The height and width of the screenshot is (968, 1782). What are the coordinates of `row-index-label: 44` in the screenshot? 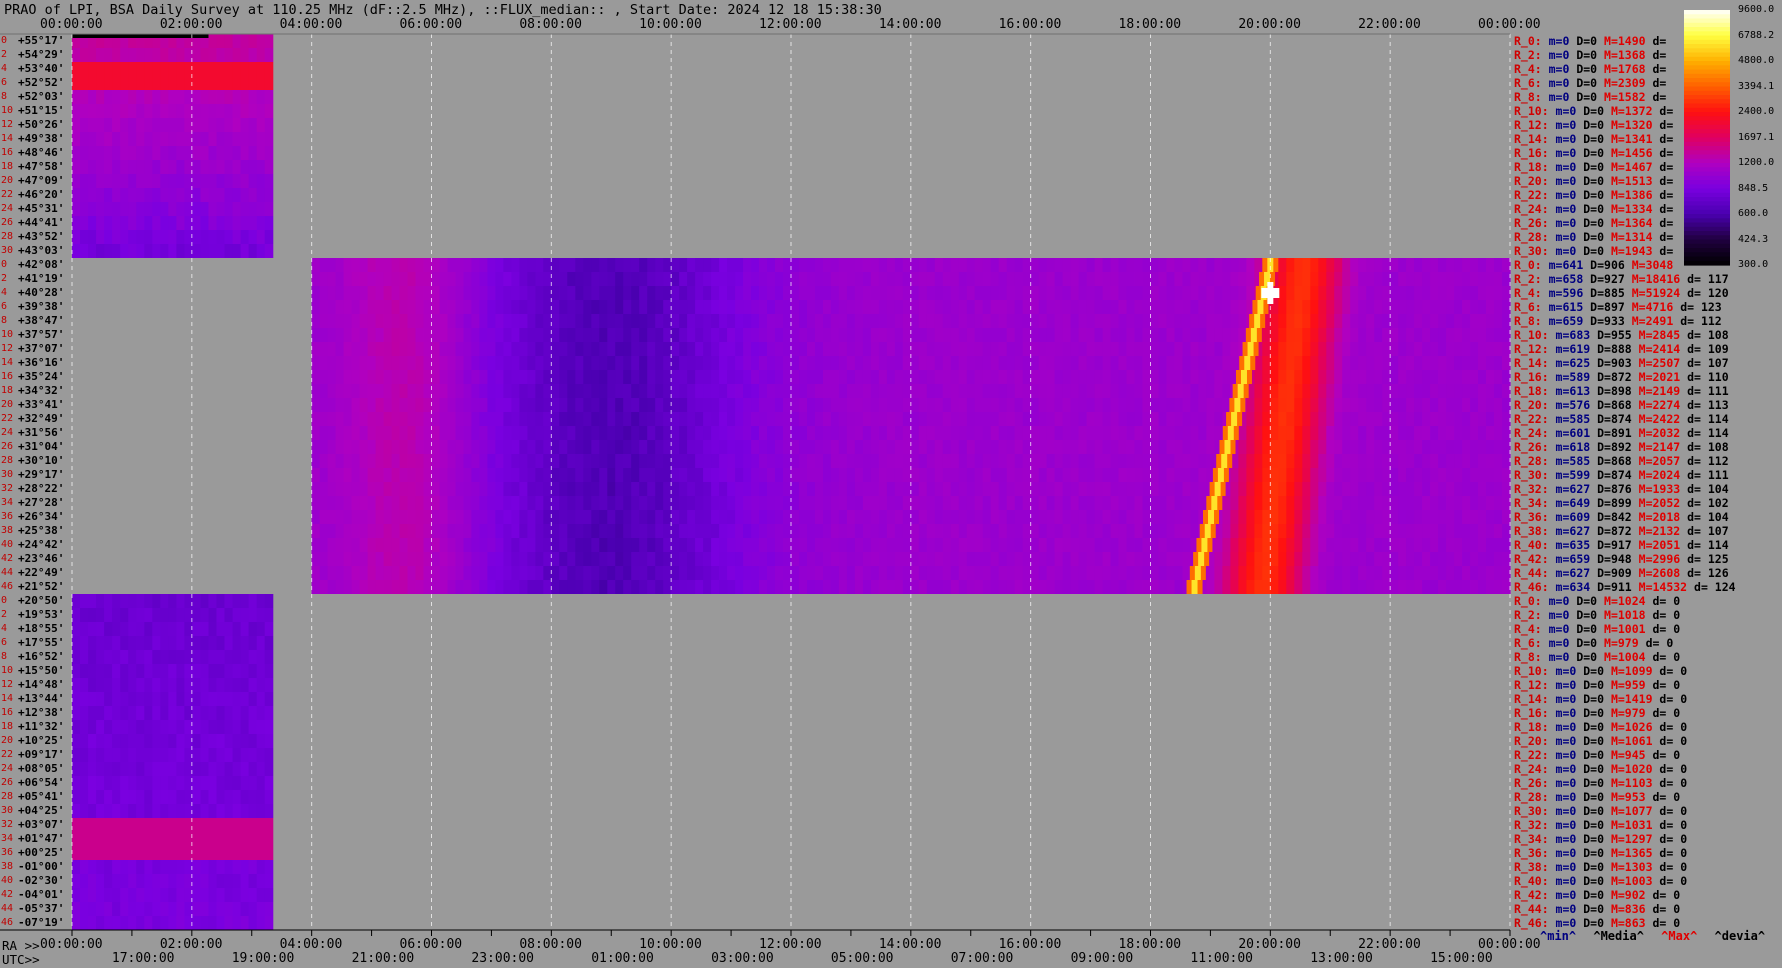 It's located at (7, 572).